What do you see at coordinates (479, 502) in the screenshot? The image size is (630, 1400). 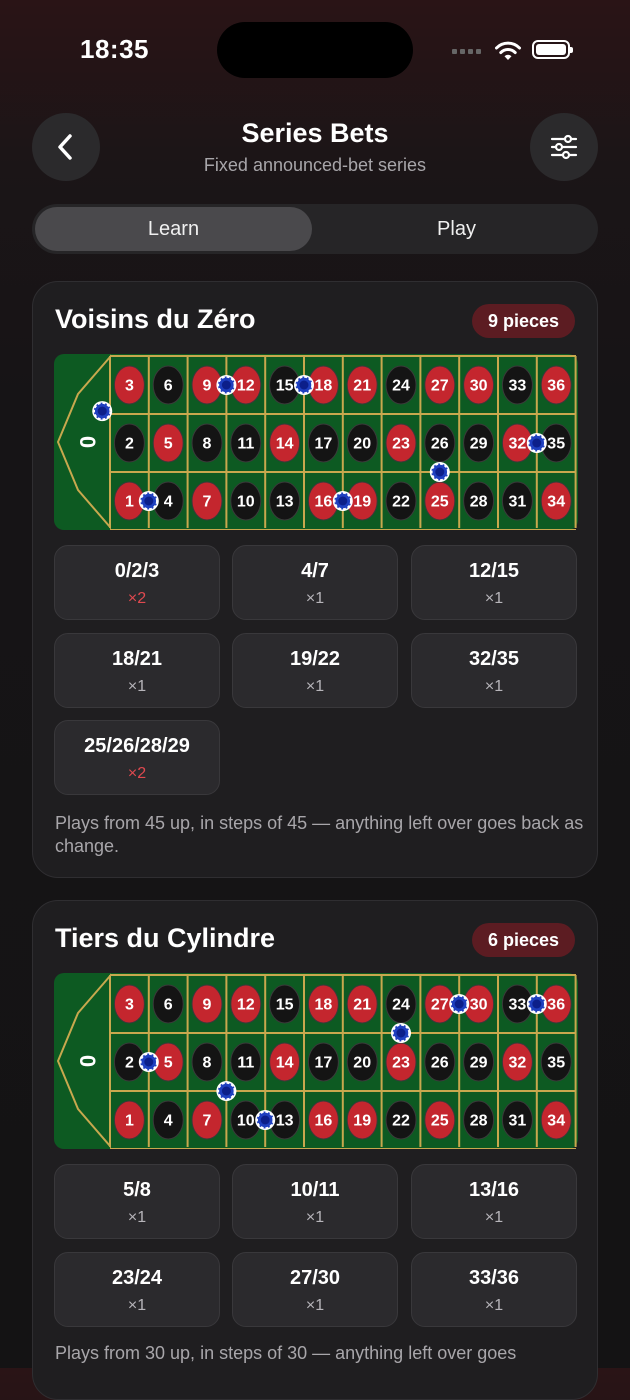 I see `number-label: 28` at bounding box center [479, 502].